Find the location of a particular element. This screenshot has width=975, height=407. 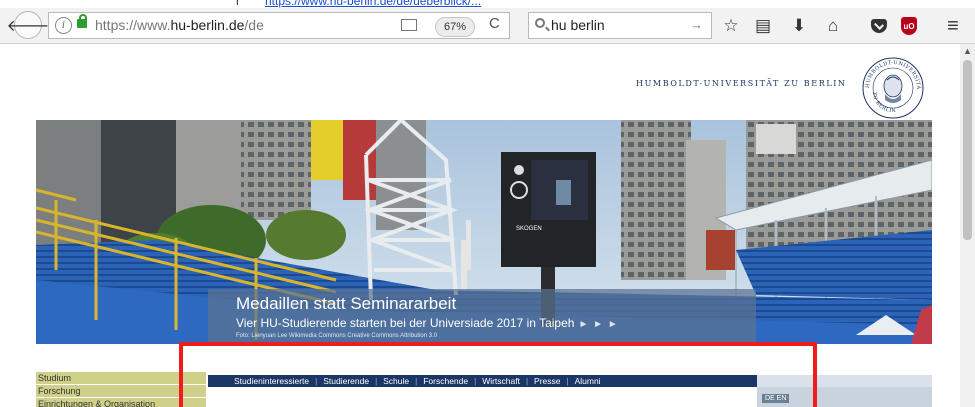

vertical-scrollbar: ▲ is located at coordinates (967, 225).